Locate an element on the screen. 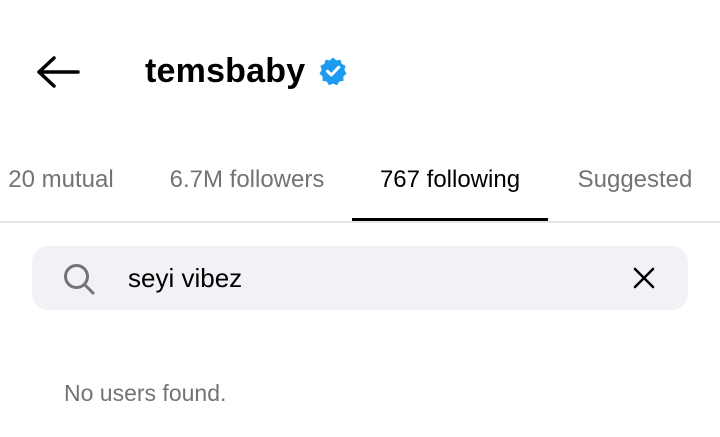 This screenshot has width=720, height=437. tabs-divider is located at coordinates (360, 222).